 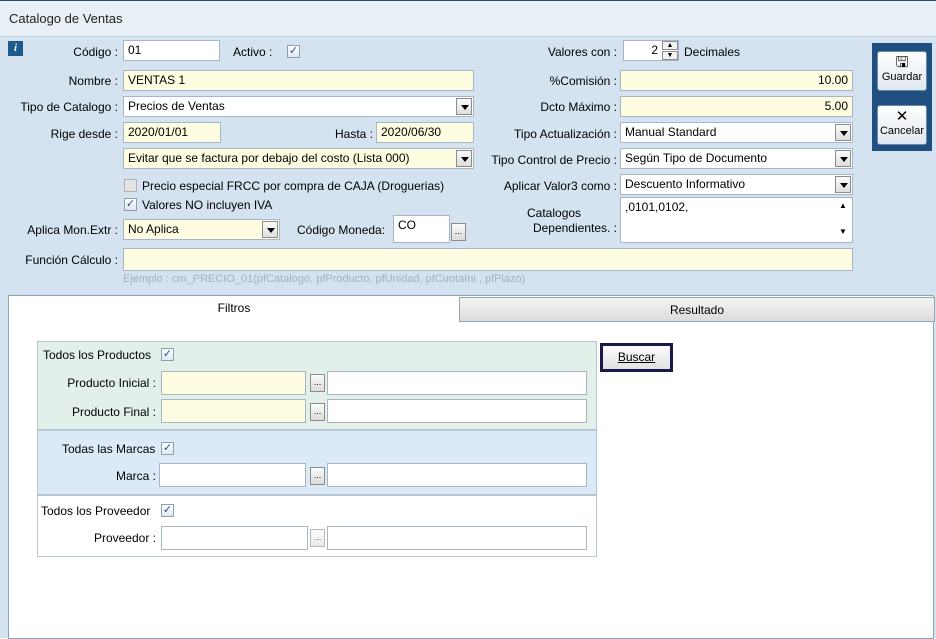 What do you see at coordinates (843, 233) in the screenshot?
I see `scroll-down-icon: ▼` at bounding box center [843, 233].